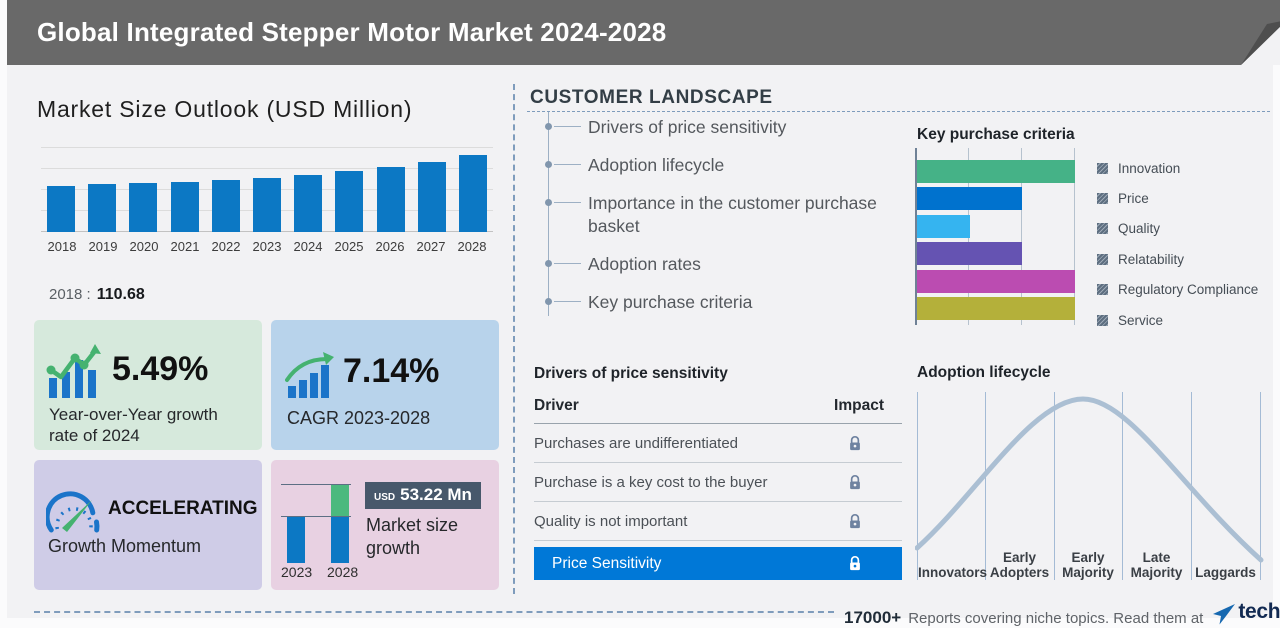 This screenshot has height=628, width=1280. Describe the element at coordinates (636, 443) in the screenshot. I see `driver-label: Purchases are undifferentiated` at that location.